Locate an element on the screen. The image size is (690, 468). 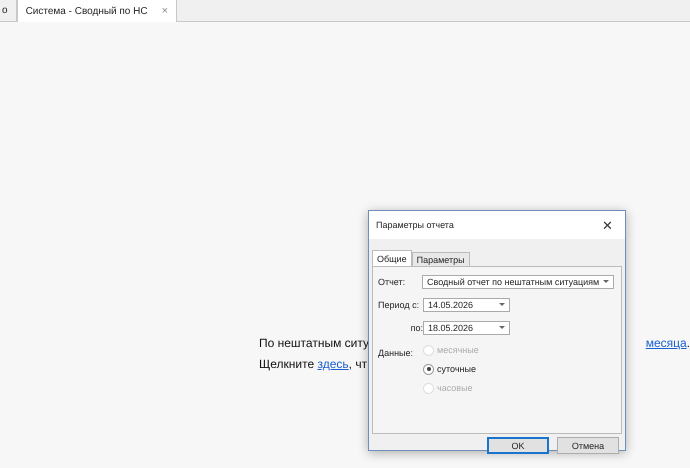
radio-option: суточные is located at coordinates (451, 369).